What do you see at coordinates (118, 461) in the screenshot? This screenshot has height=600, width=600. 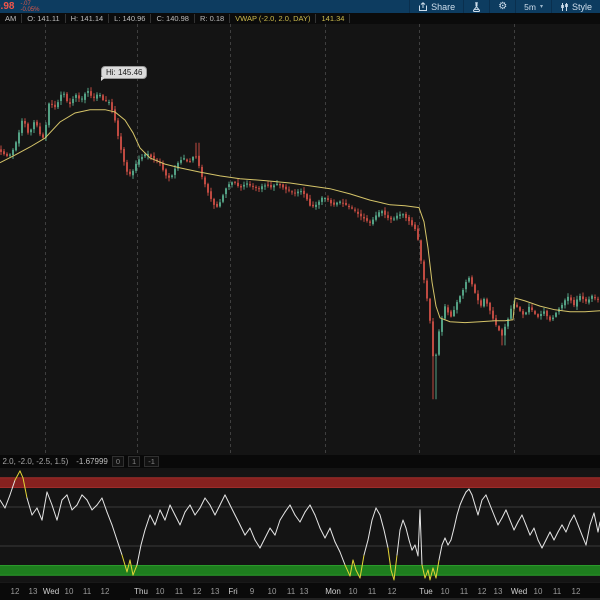 I see `plot-box-0: 0` at bounding box center [118, 461].